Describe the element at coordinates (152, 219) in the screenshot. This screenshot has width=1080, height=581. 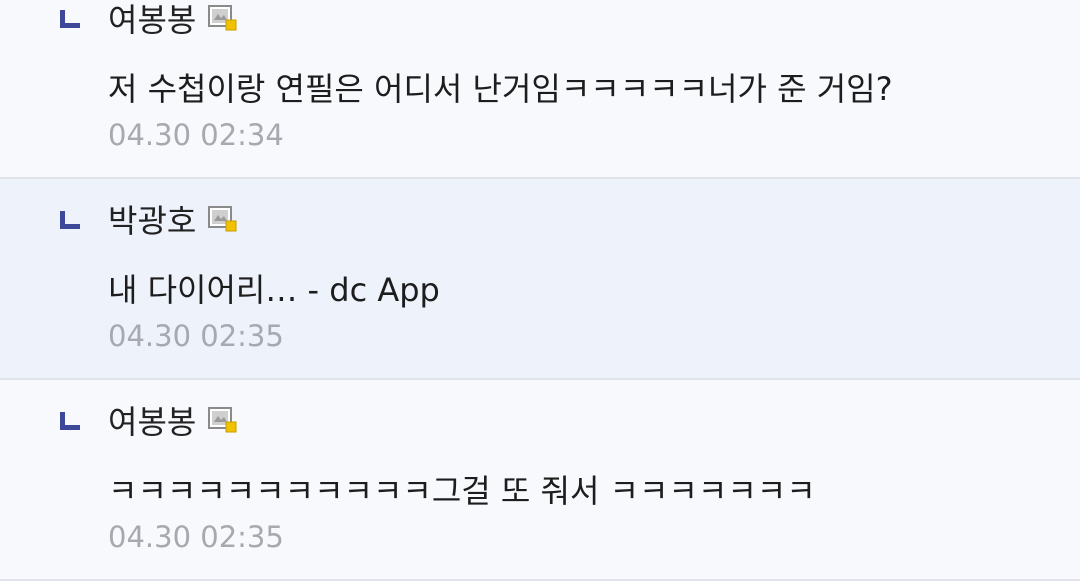
I see `author-nickname: 박광호` at that location.